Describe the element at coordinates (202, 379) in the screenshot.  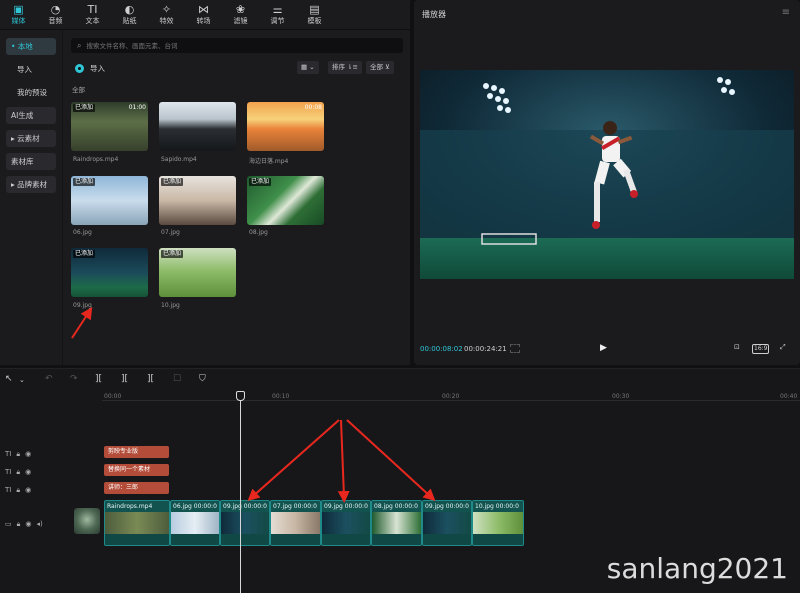
I see `marker-icon: ⛉` at that location.